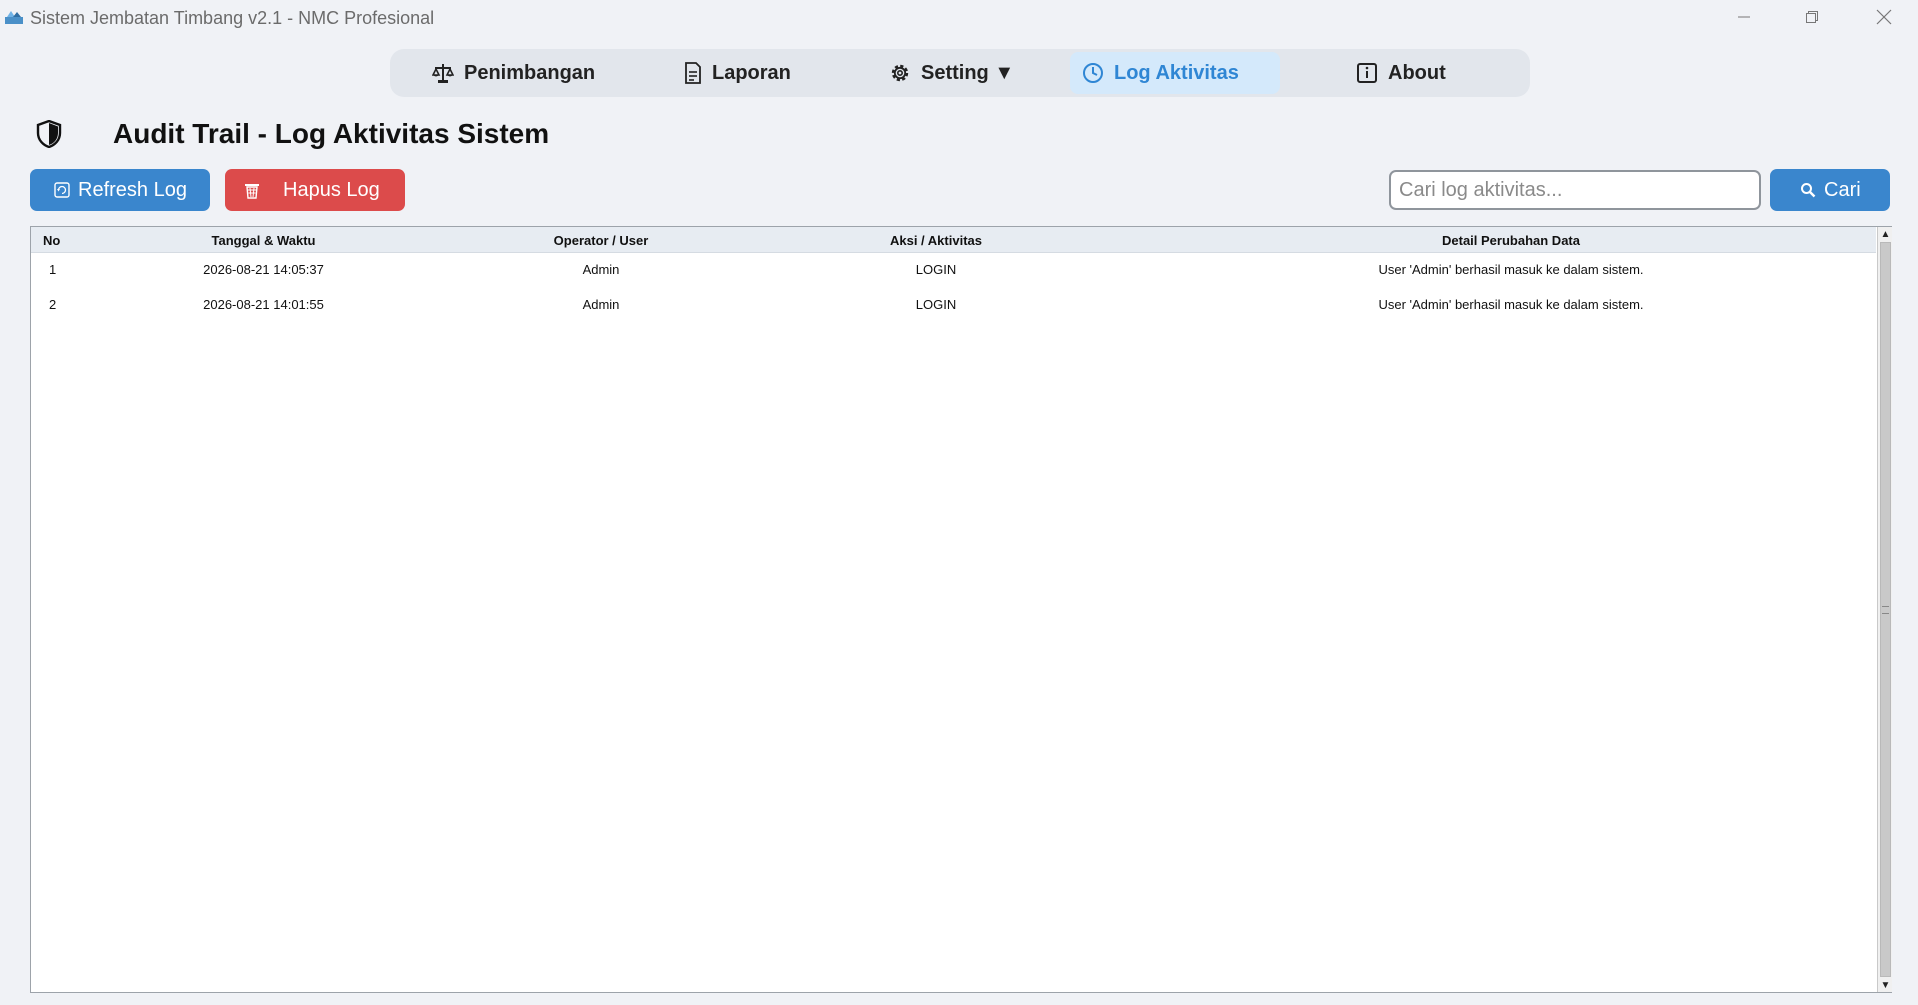  What do you see at coordinates (14, 17) in the screenshot?
I see `app-logo-icon` at bounding box center [14, 17].